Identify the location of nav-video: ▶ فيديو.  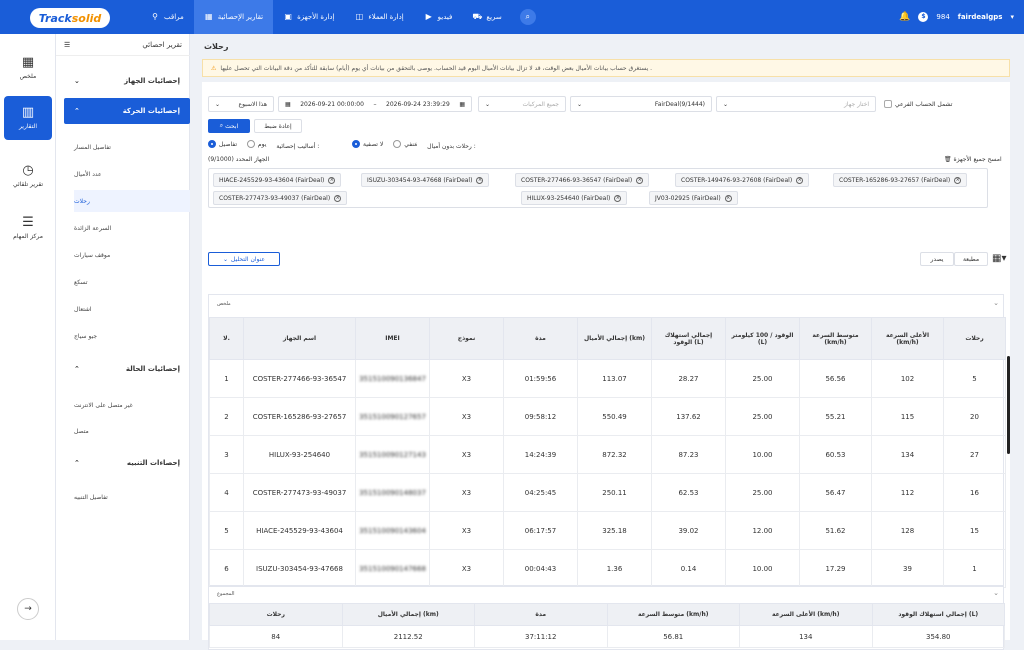
(438, 17).